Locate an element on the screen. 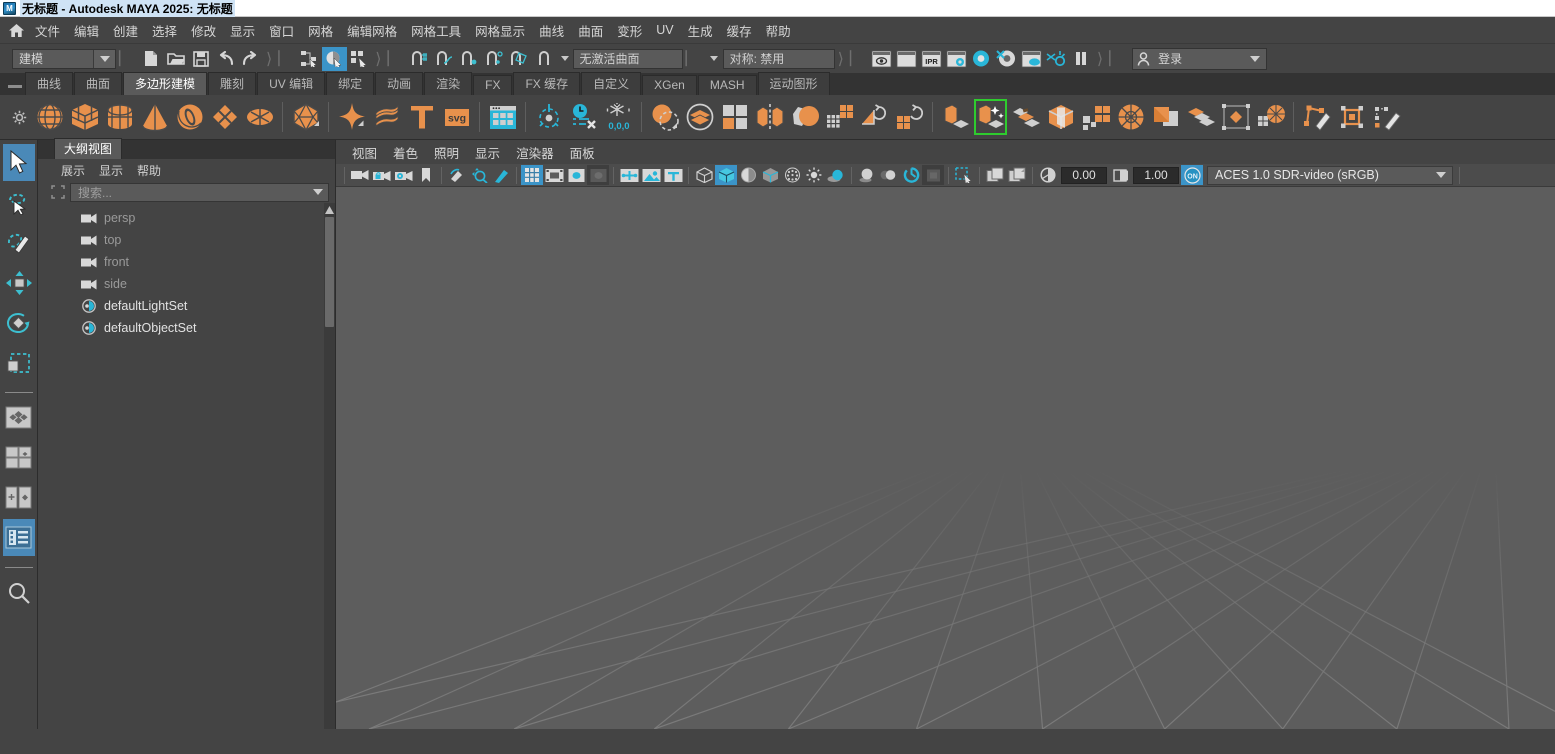 The image size is (1555, 754). quad-draw-button is located at coordinates (1316, 117).